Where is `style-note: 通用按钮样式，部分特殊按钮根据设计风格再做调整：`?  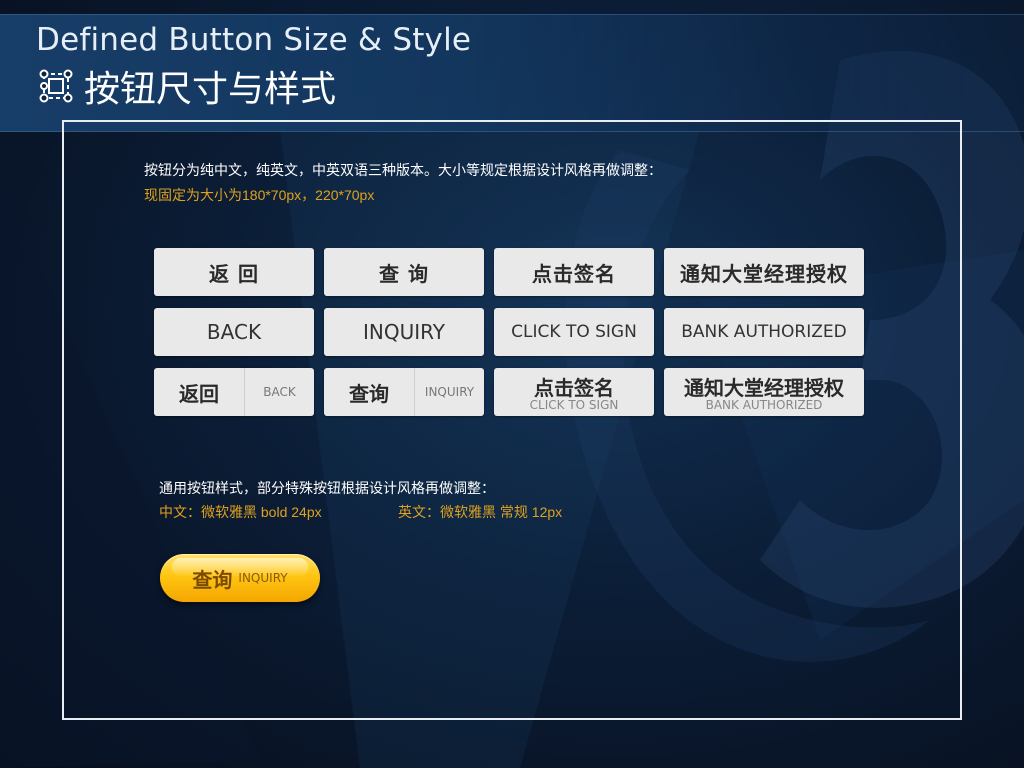
style-note: 通用按钮样式，部分特殊按钮根据设计风格再做调整： is located at coordinates (327, 488).